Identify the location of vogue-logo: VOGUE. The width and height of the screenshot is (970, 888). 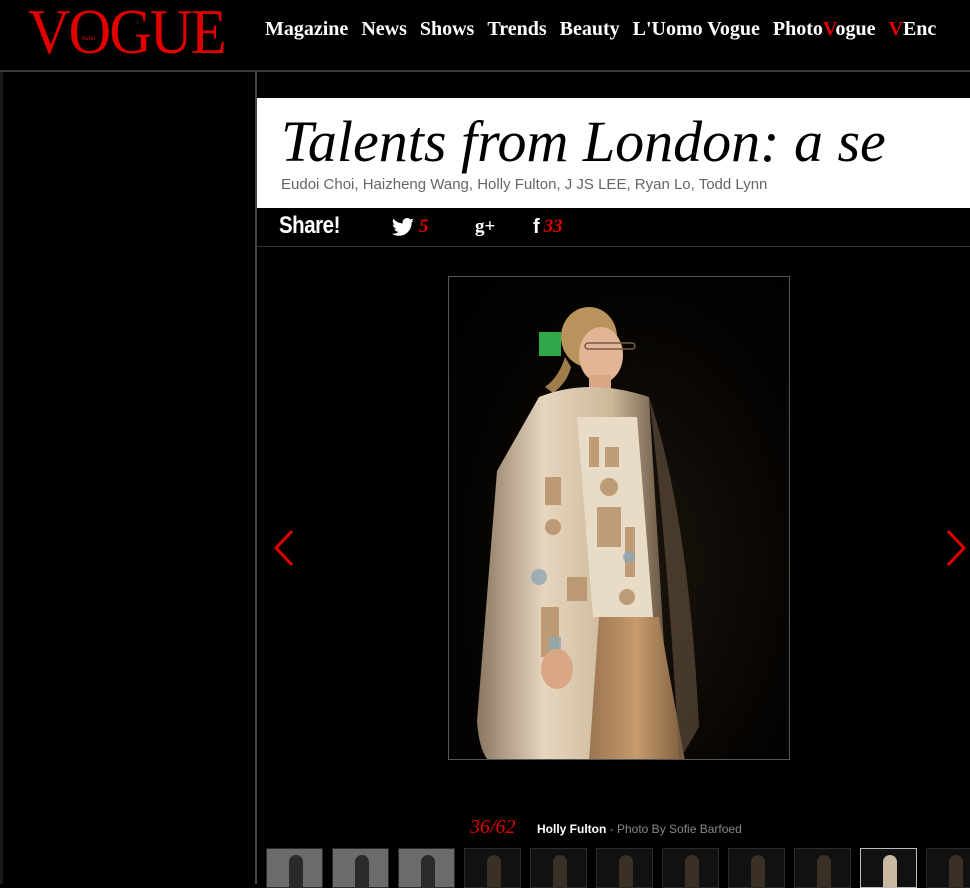
(127, 32).